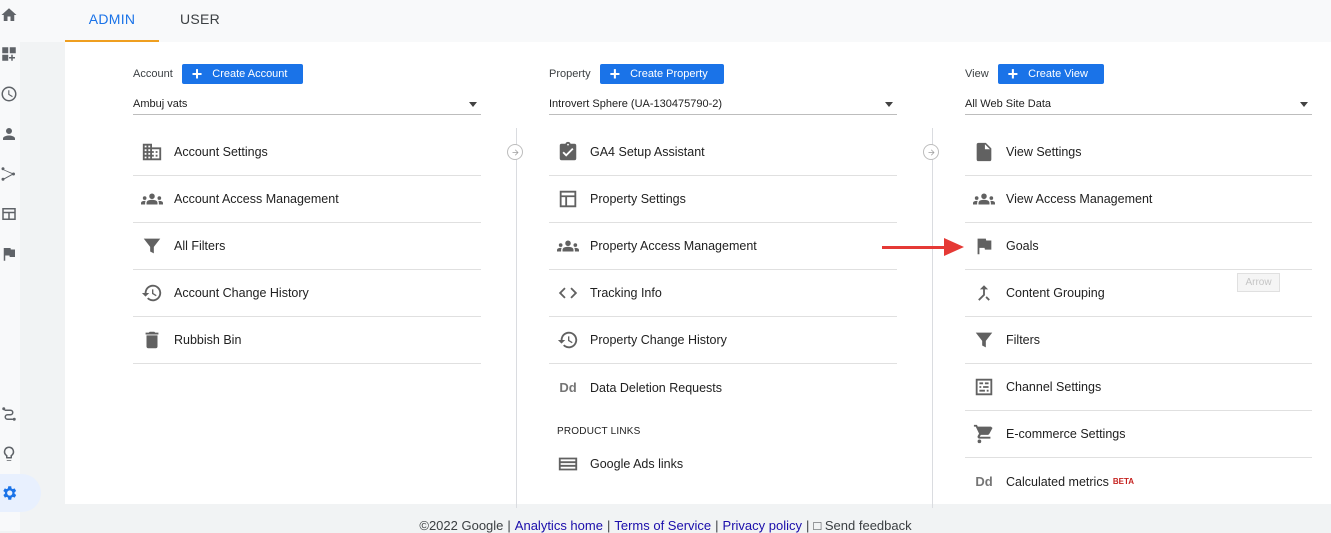 This screenshot has width=1331, height=533. I want to click on goals-label: Goals, so click(1022, 246).